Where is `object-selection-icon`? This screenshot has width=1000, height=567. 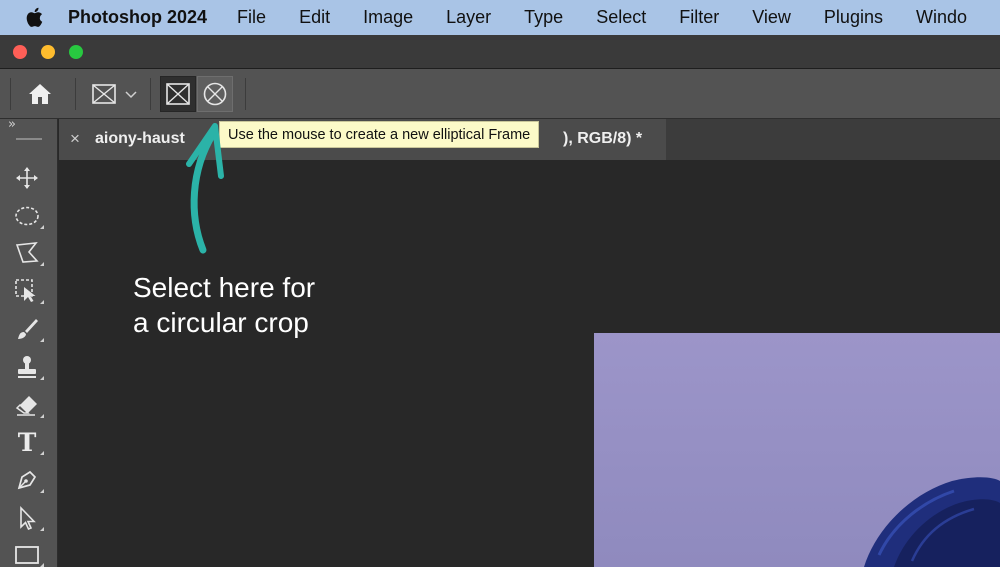 object-selection-icon is located at coordinates (25, 290).